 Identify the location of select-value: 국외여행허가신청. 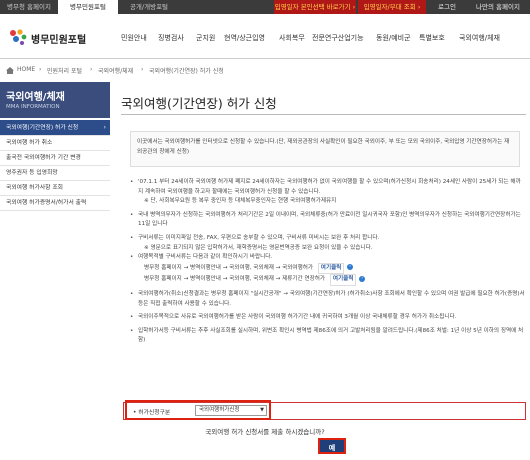
(219, 410).